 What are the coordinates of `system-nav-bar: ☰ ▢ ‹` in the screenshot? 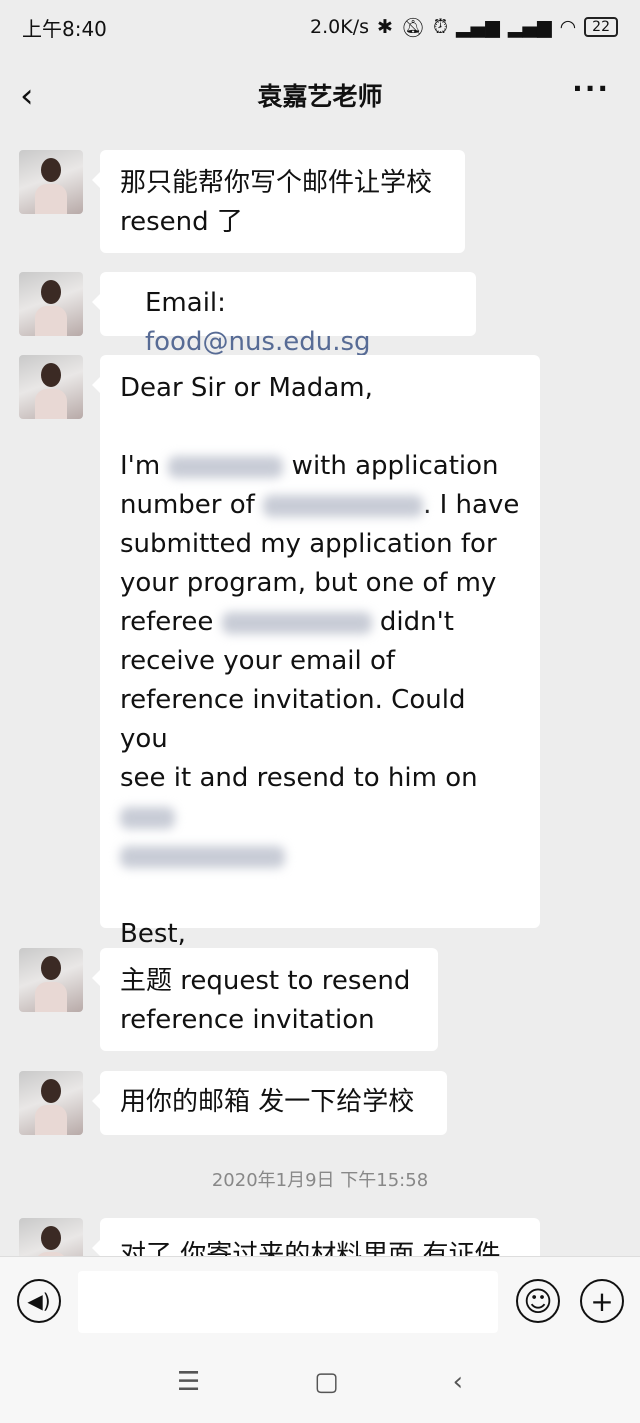 It's located at (320, 1381).